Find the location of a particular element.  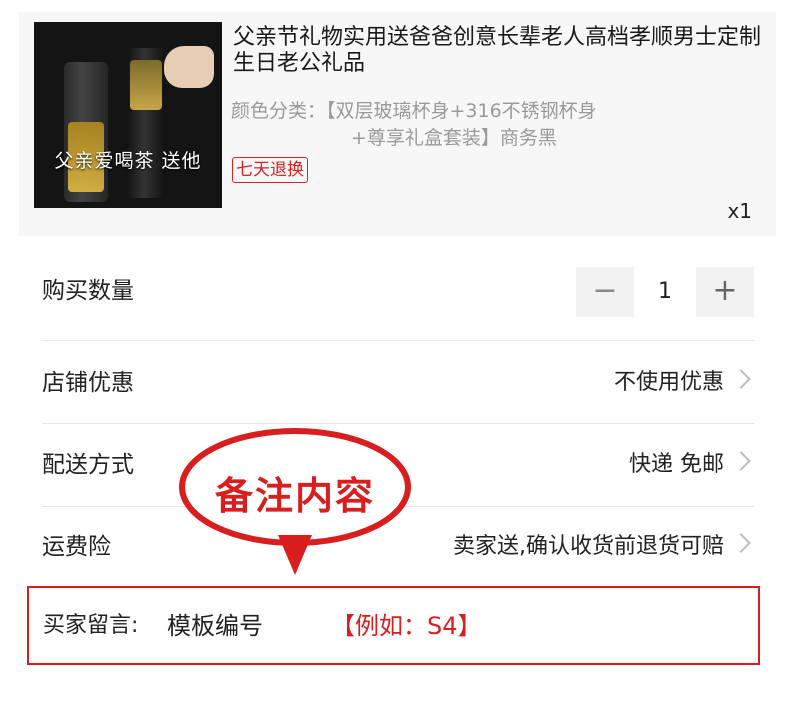

product-variant: 颜色分类：【双层玻璃杯身+316不锈钢杯身 +尊享礼盒套装】商务黑 is located at coordinates (466, 125).